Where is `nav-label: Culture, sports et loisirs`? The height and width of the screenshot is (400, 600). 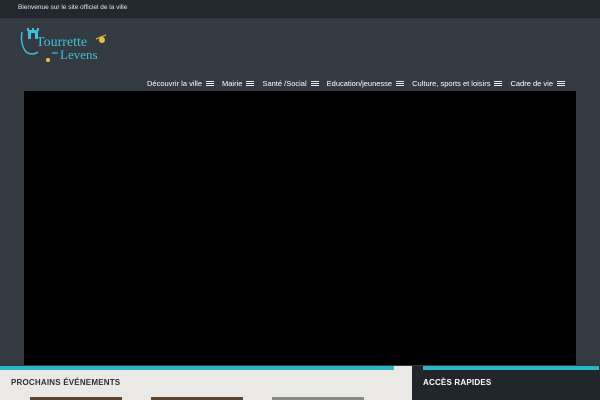
nav-label: Culture, sports et loisirs is located at coordinates (451, 83).